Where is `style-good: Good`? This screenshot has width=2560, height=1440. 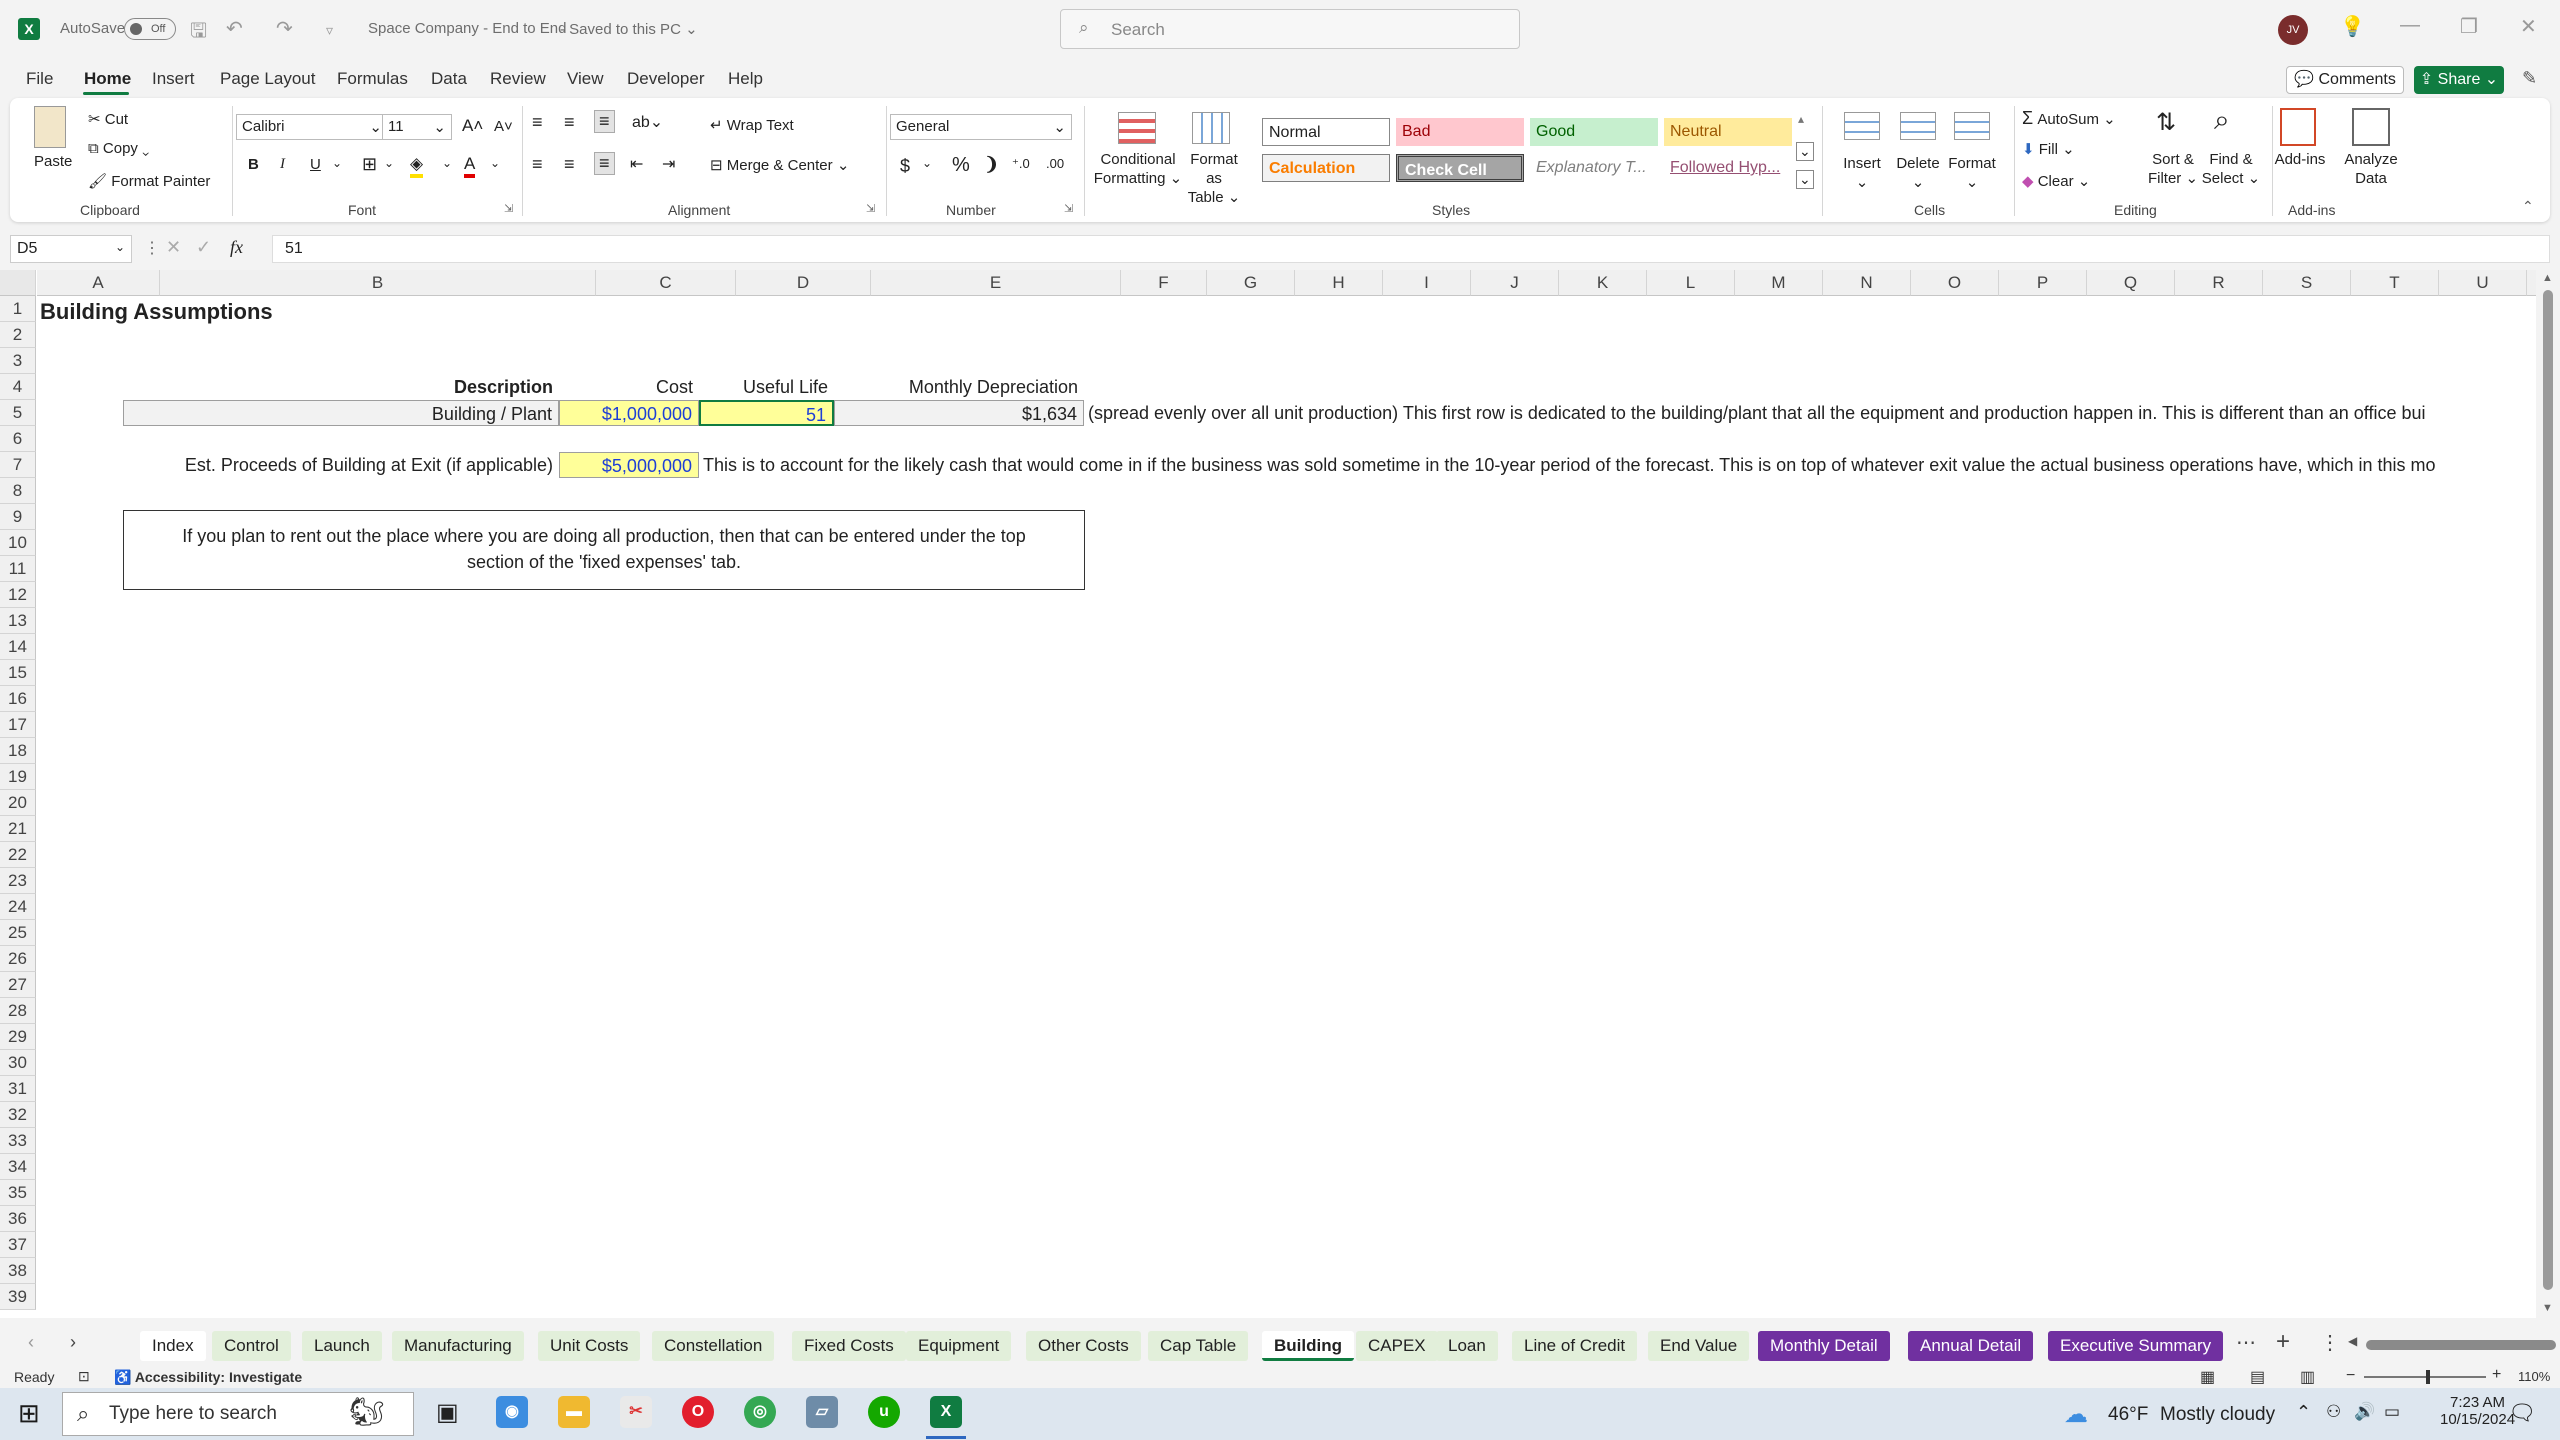
style-good: Good is located at coordinates (1594, 132).